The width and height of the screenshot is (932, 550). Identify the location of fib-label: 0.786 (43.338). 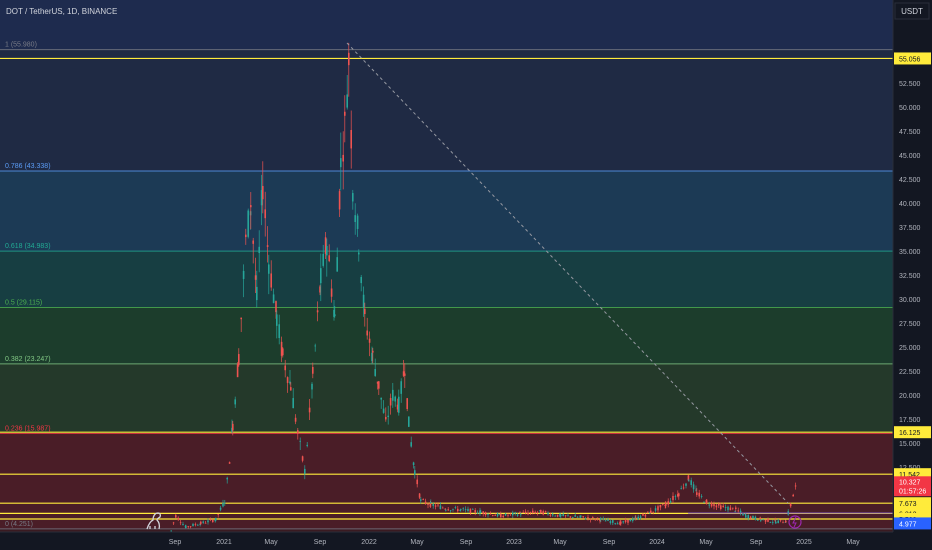
(28, 166).